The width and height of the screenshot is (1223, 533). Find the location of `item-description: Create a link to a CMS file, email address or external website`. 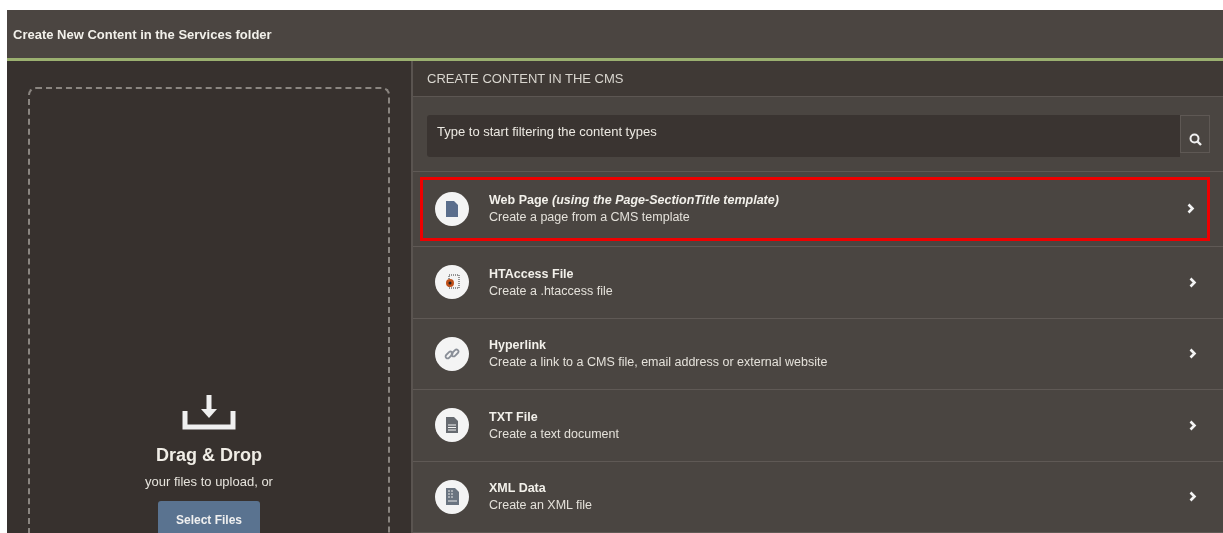

item-description: Create a link to a CMS file, email address or external website is located at coordinates (659, 362).